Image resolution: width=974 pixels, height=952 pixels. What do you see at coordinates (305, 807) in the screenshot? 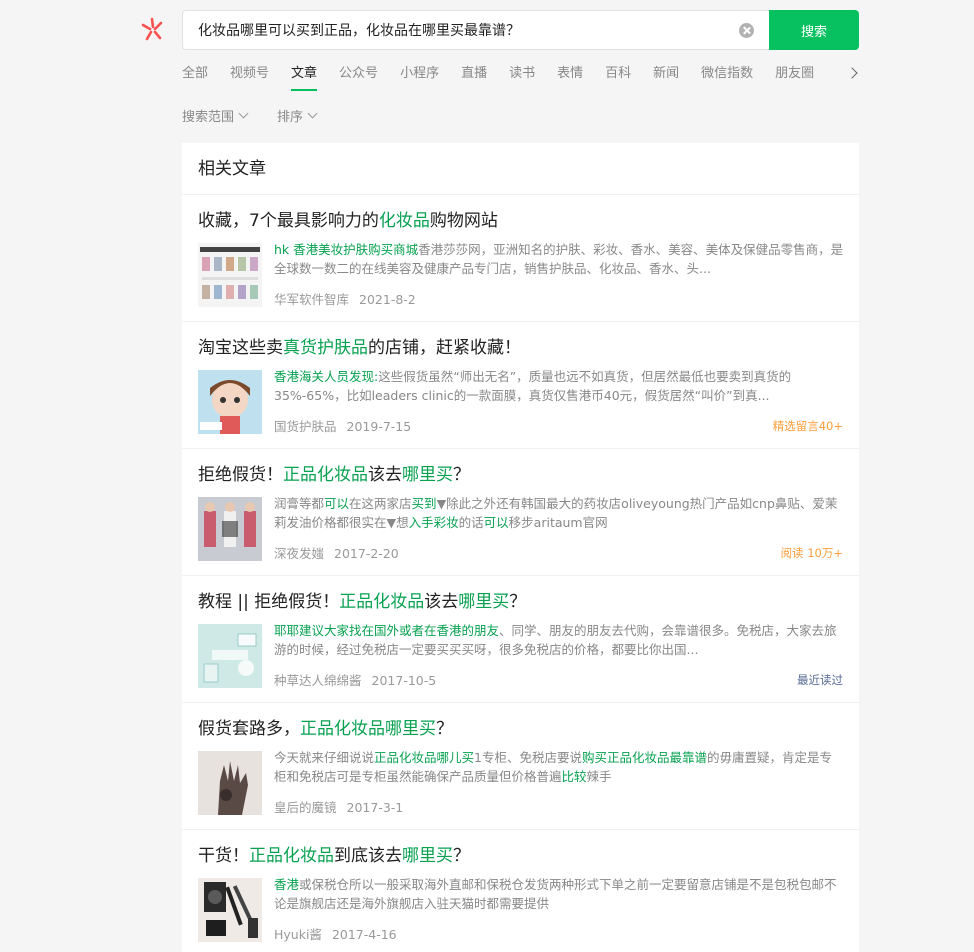
I see `article-source: 皇后的魔镜` at bounding box center [305, 807].